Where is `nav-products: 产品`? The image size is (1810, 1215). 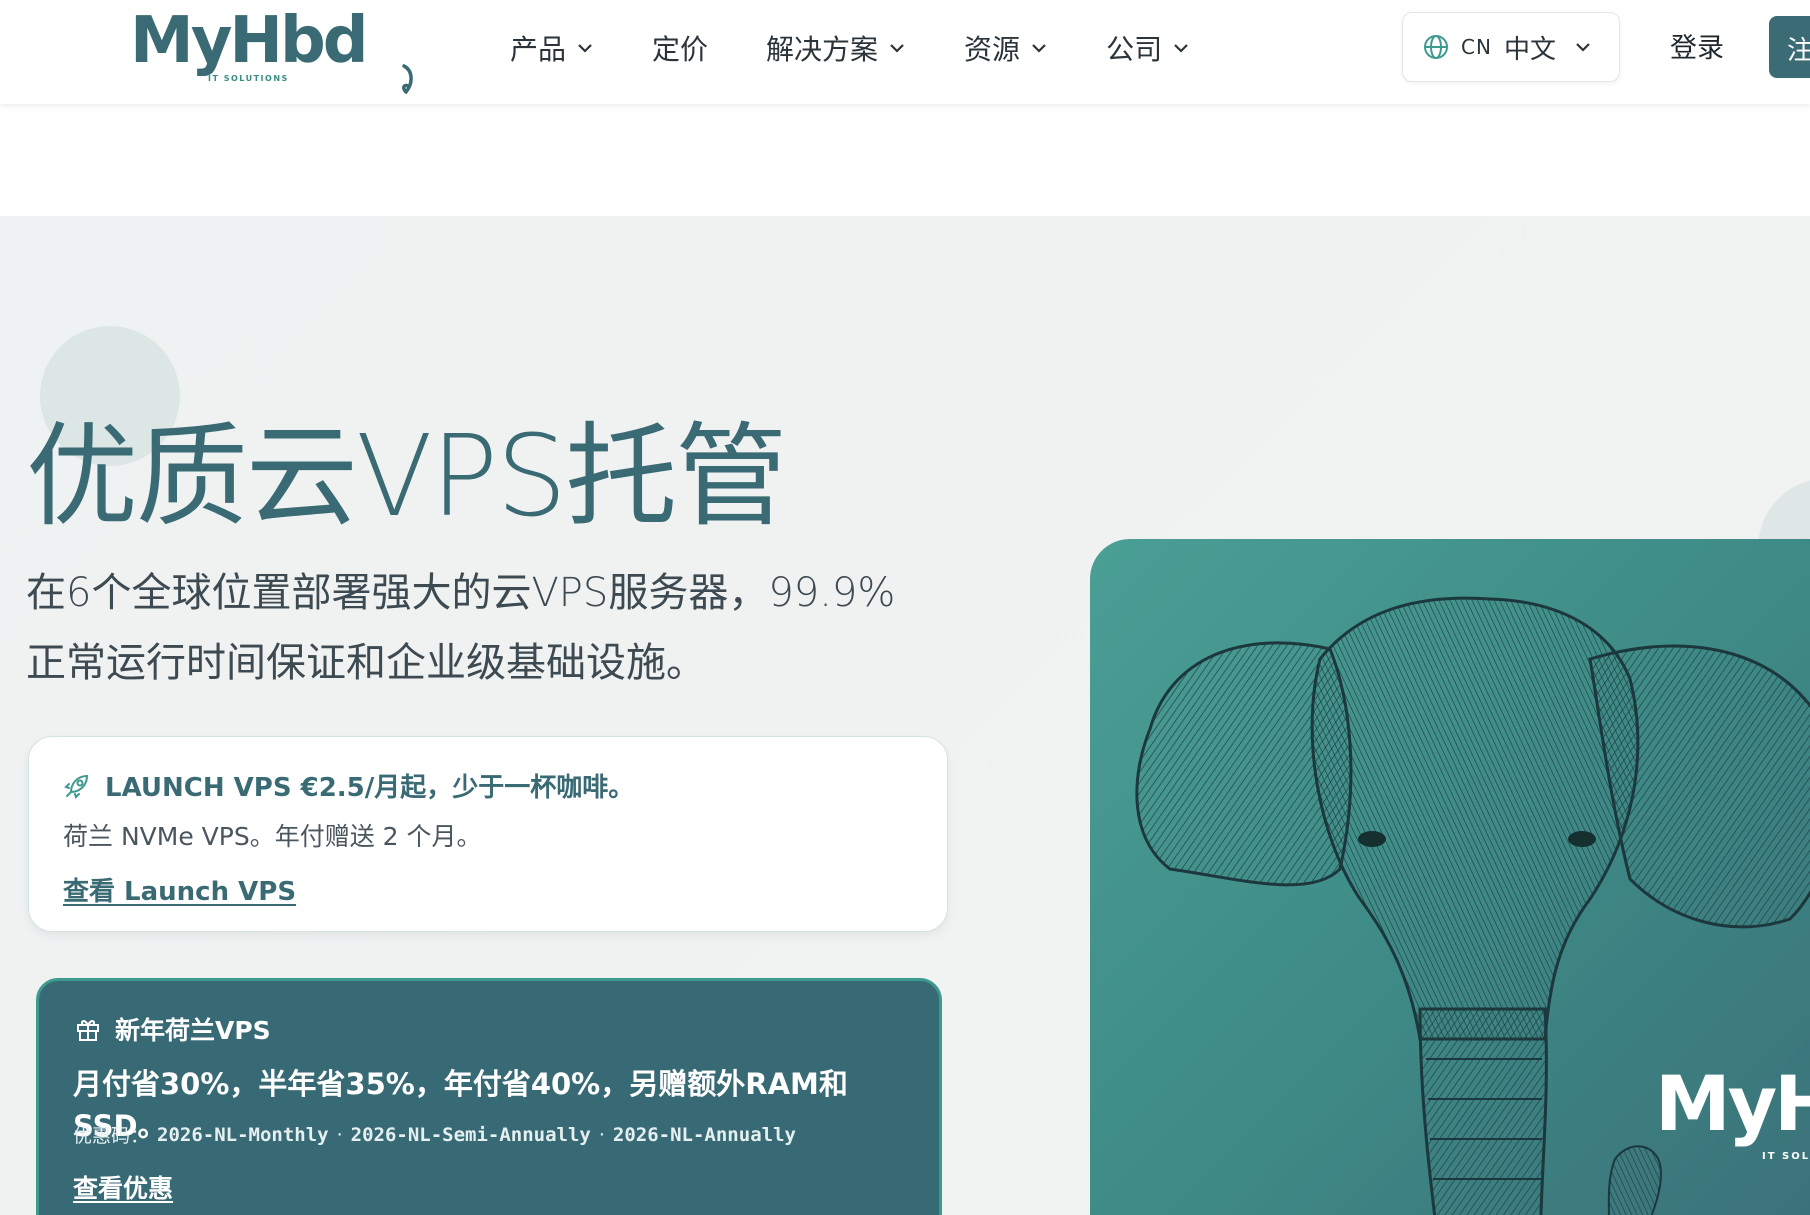 nav-products: 产品 is located at coordinates (552, 48).